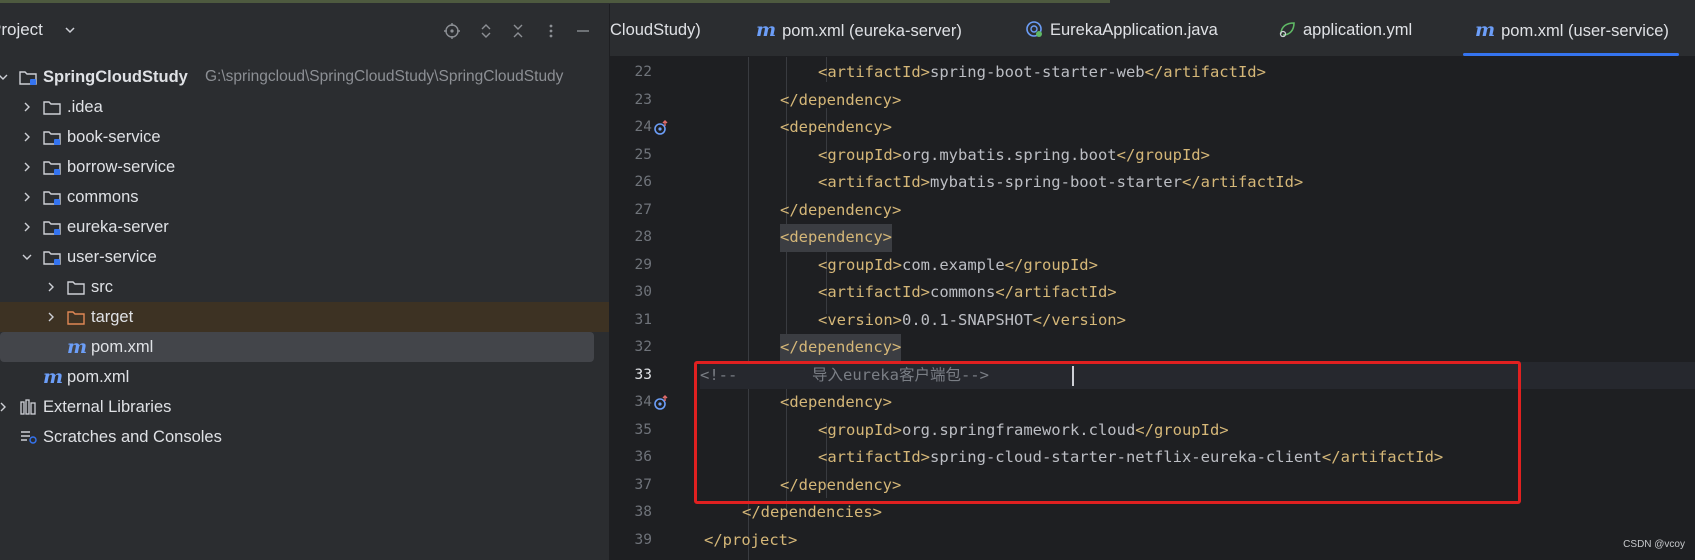  Describe the element at coordinates (297, 347) in the screenshot. I see `tree-item-pom-xml-user-service: m pom.xml` at that location.